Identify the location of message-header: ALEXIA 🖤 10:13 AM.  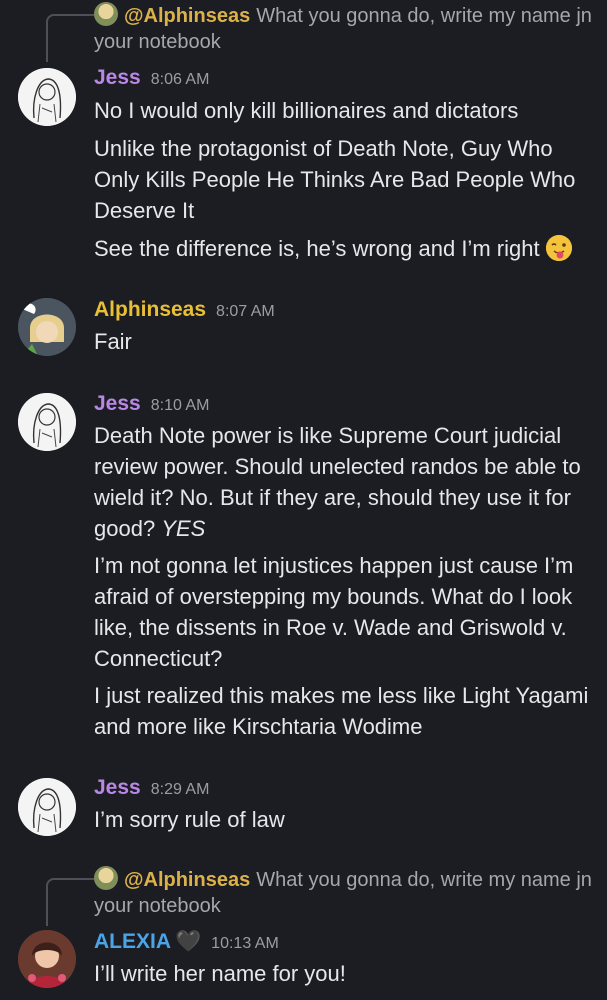
(186, 943).